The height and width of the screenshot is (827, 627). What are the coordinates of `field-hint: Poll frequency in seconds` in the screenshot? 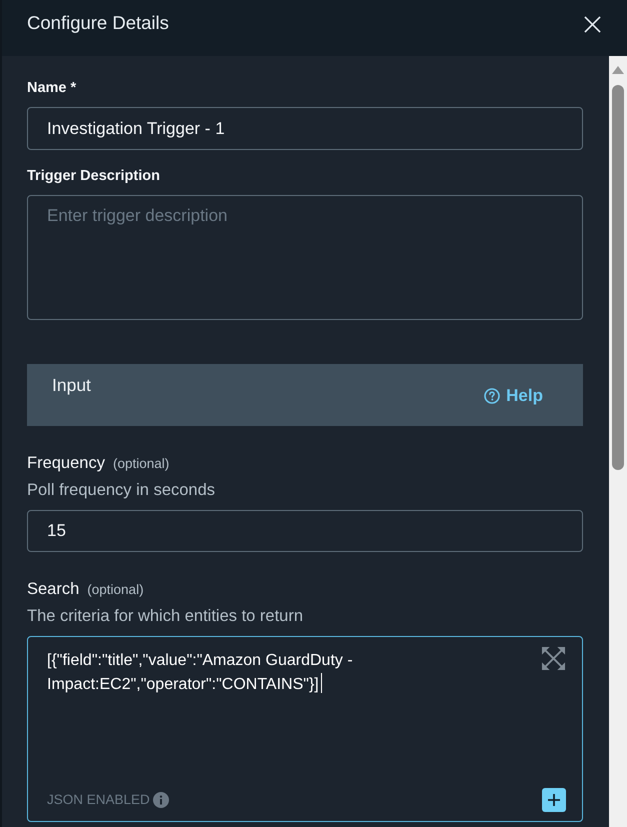 It's located at (121, 490).